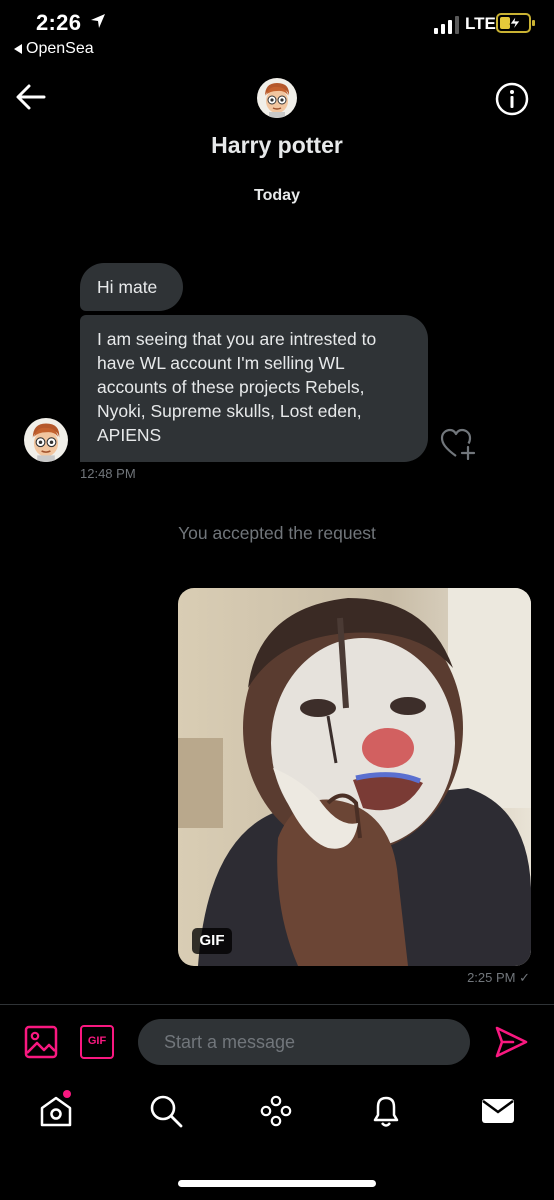 The image size is (554, 1200). Describe the element at coordinates (277, 1183) in the screenshot. I see `home-indicator` at that location.